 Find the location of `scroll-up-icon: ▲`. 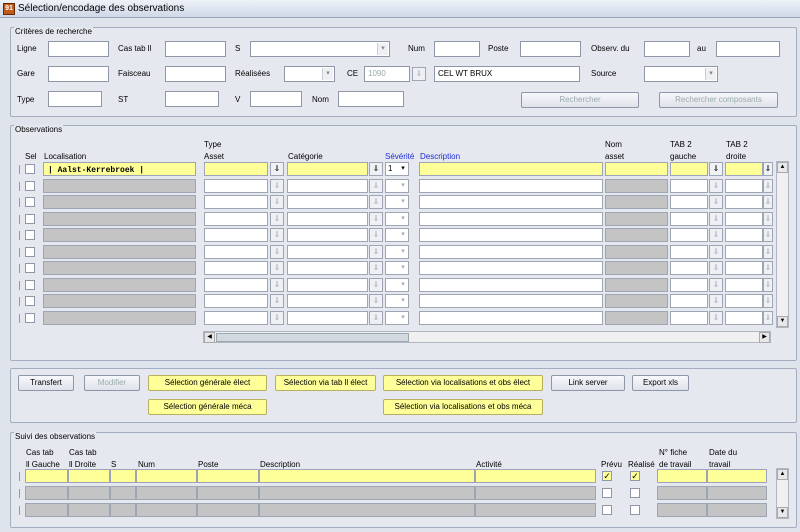

scroll-up-icon: ▲ is located at coordinates (782, 474).